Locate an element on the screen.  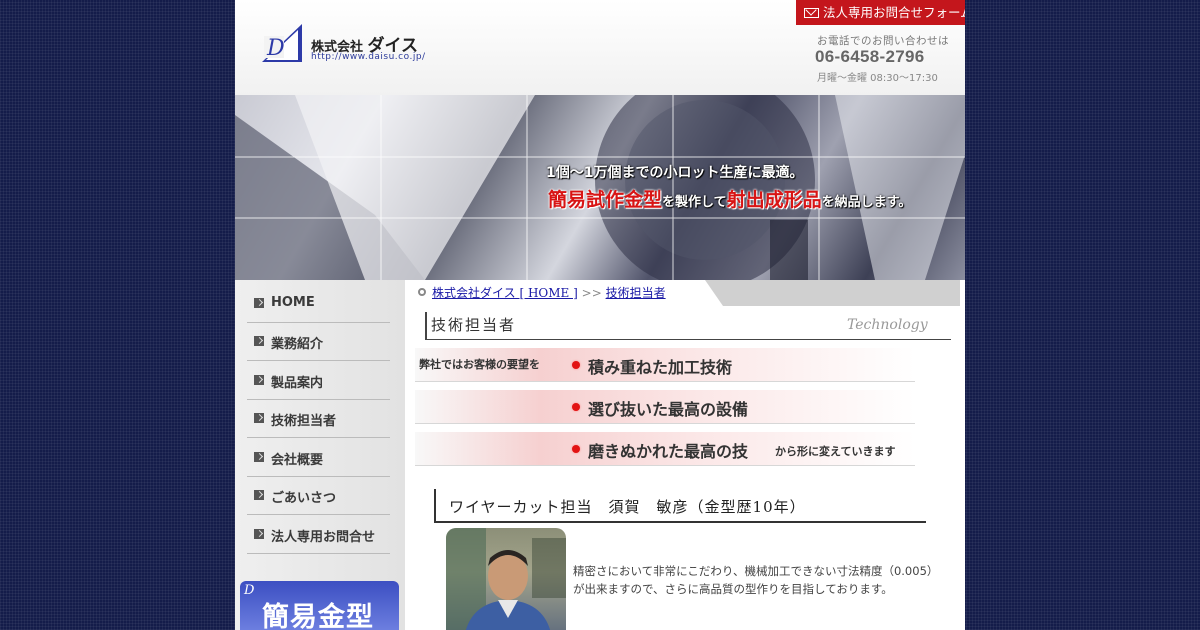
simple-mold-banner-text: 簡易金型 is located at coordinates (318, 616).